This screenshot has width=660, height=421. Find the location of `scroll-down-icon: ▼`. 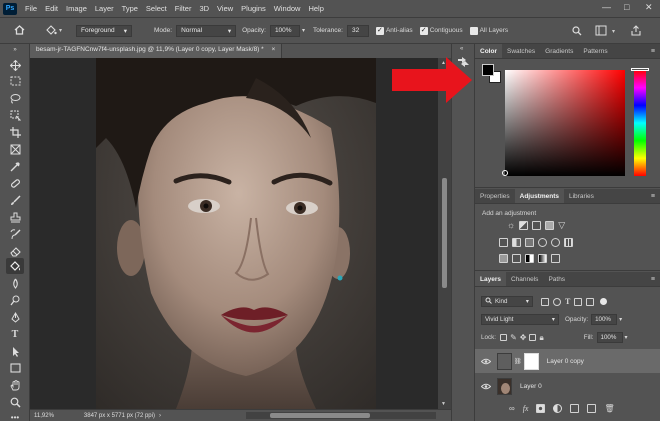

scroll-down-icon: ▼ is located at coordinates (443, 404).